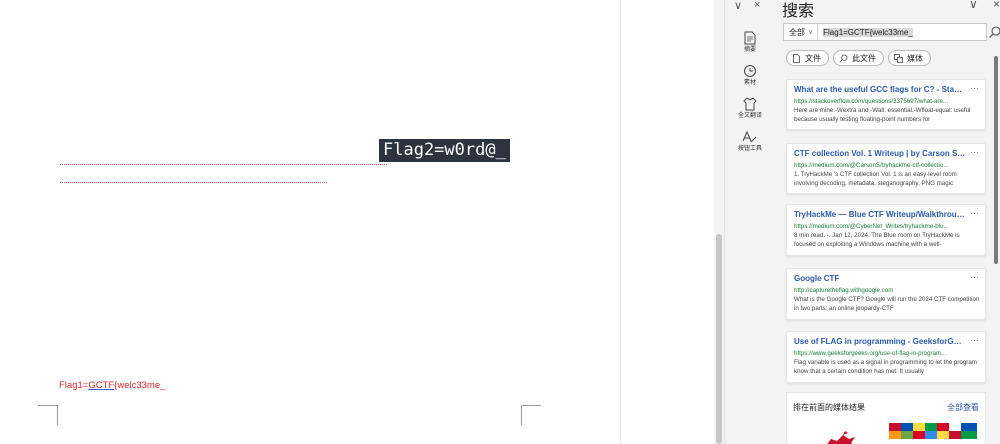 This screenshot has width=1000, height=444. Describe the element at coordinates (750, 7) in the screenshot. I see `rail-controls: ∨ ×` at that location.